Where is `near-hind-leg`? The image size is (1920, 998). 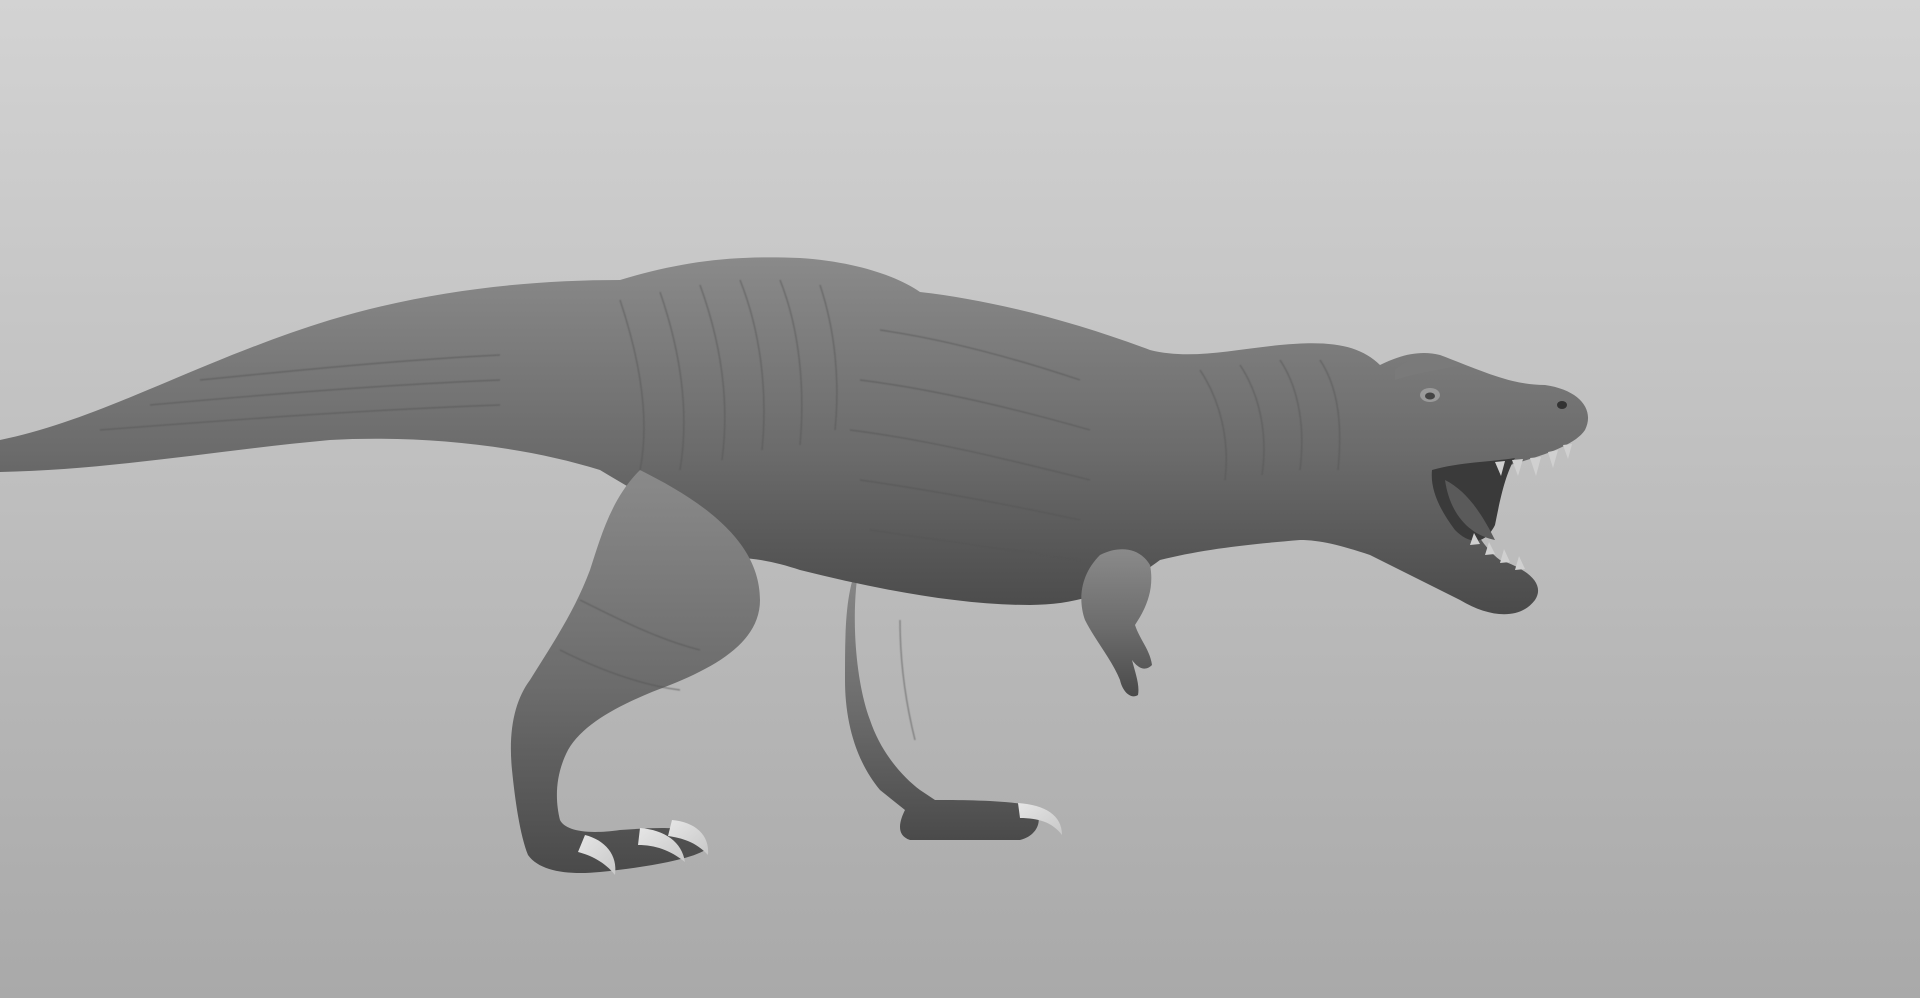 near-hind-leg is located at coordinates (635, 672).